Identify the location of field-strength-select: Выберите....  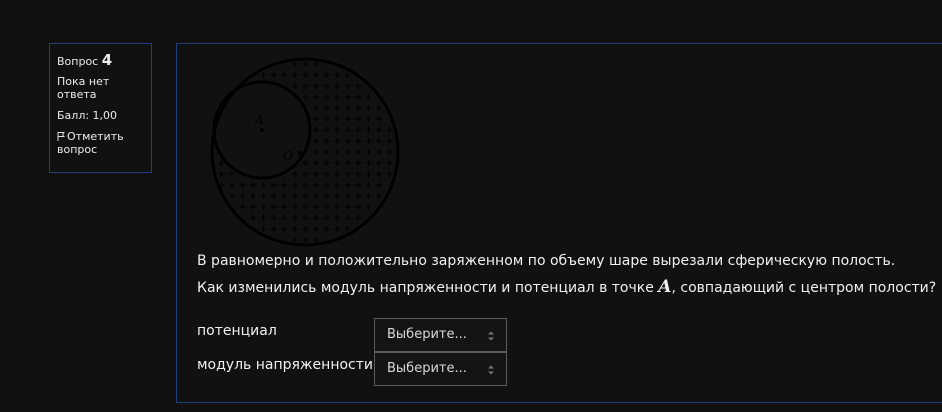
(440, 369).